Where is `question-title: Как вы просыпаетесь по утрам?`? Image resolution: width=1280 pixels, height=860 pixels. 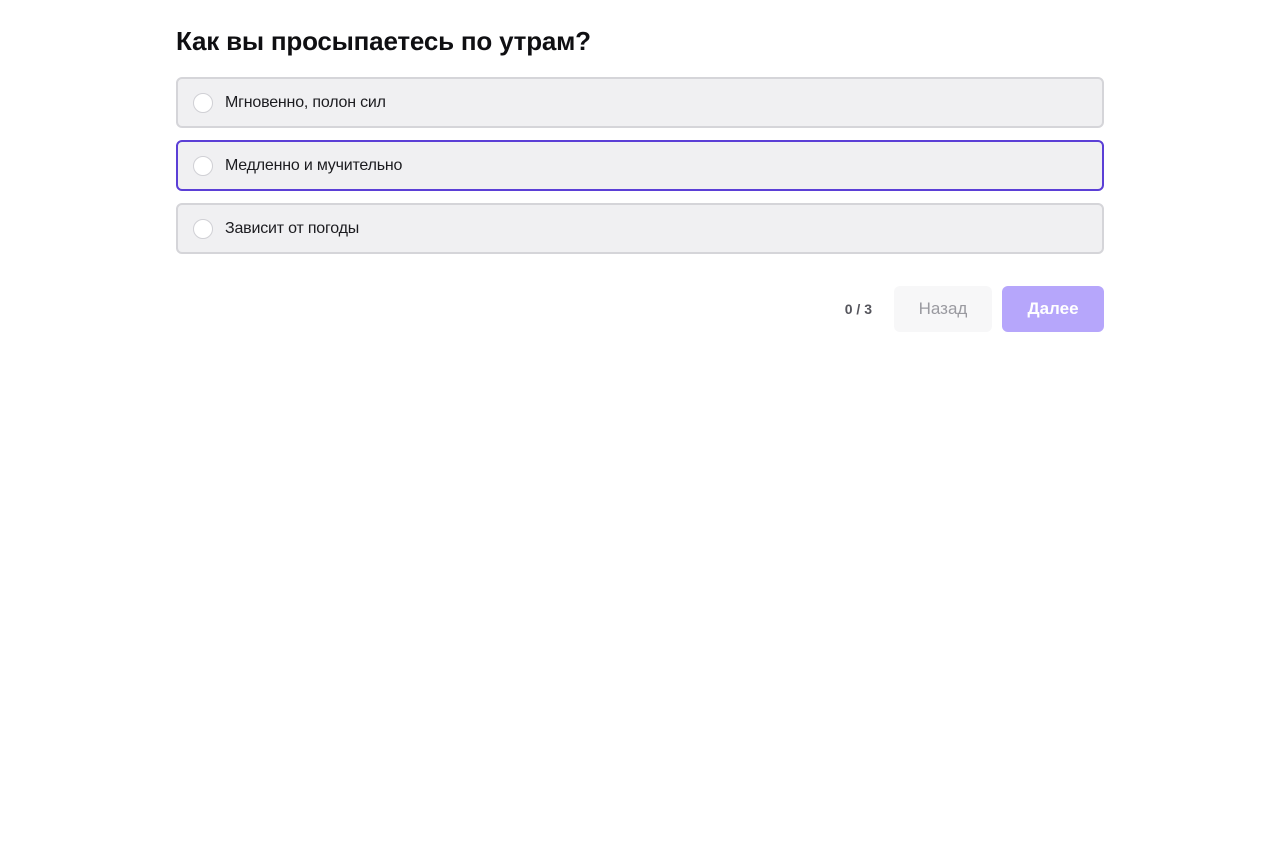 question-title: Как вы просыпаетесь по утрам? is located at coordinates (383, 41).